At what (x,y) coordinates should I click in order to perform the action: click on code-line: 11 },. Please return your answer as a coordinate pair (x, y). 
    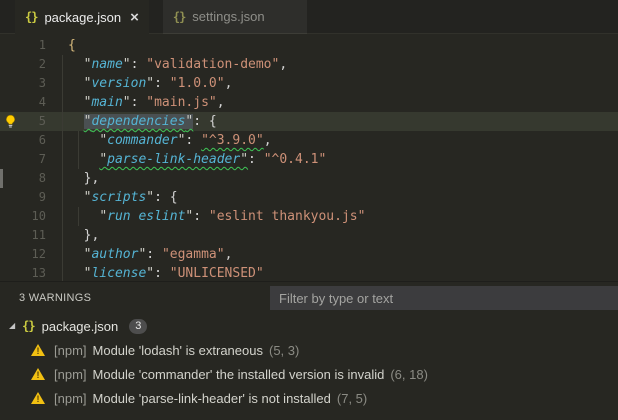
    Looking at the image, I should click on (309, 235).